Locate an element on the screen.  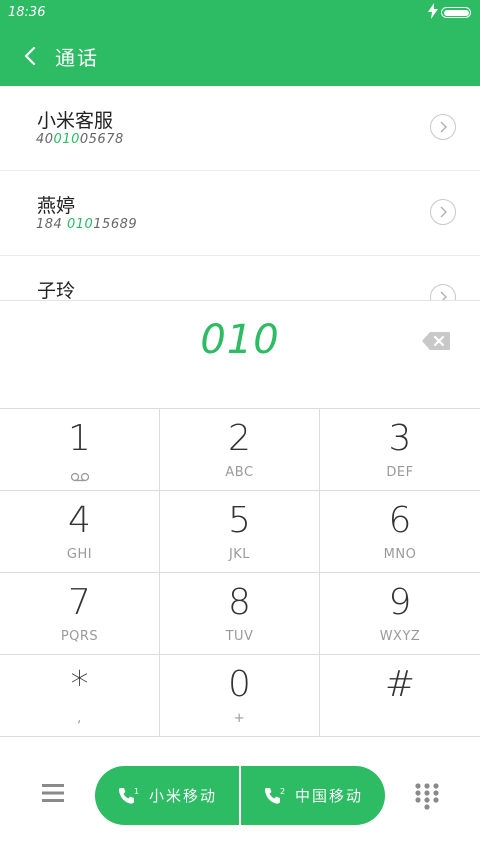
contact-number: 4001005678 is located at coordinates (80, 139).